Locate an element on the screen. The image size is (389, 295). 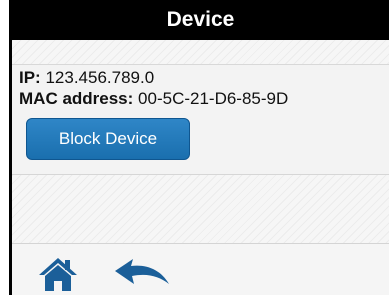
ip-row: IP: 123.456.789.0 is located at coordinates (86, 78).